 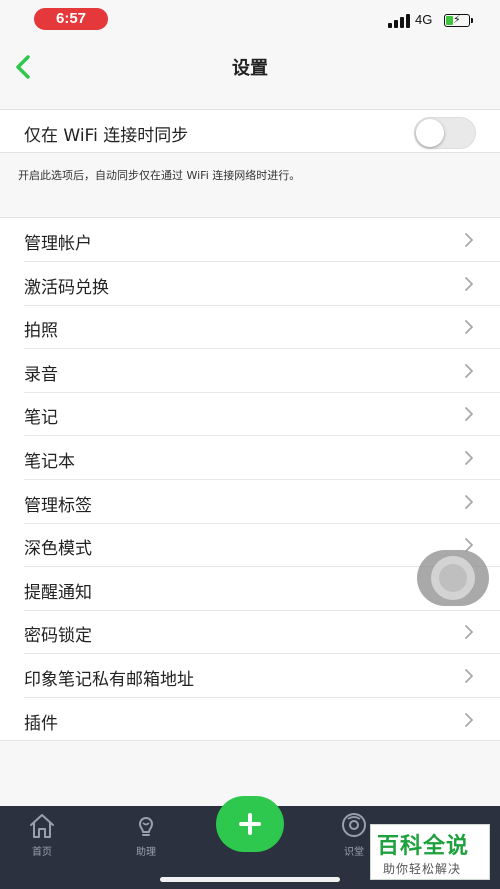 I want to click on battery-icon: ⚡, so click(x=458, y=20).